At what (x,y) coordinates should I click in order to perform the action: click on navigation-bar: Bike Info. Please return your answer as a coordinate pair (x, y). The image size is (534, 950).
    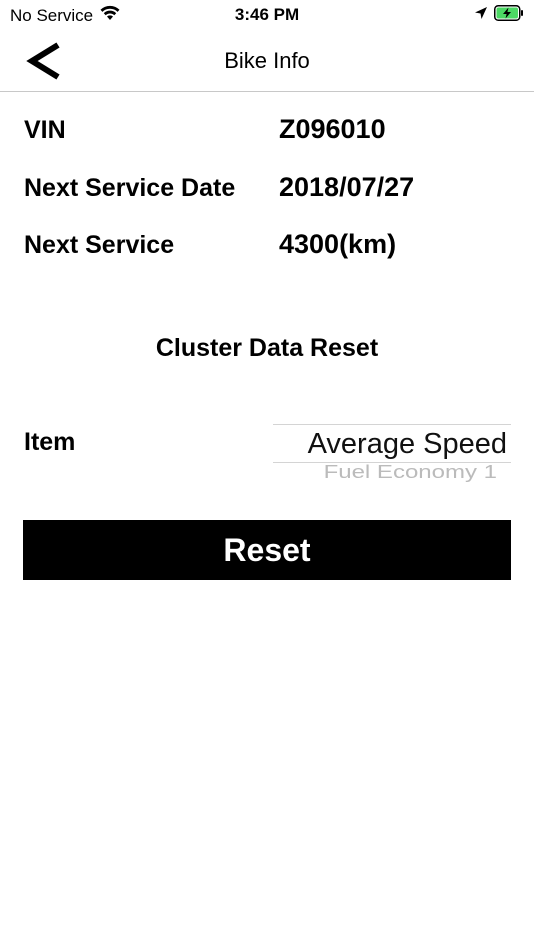
    Looking at the image, I should click on (267, 62).